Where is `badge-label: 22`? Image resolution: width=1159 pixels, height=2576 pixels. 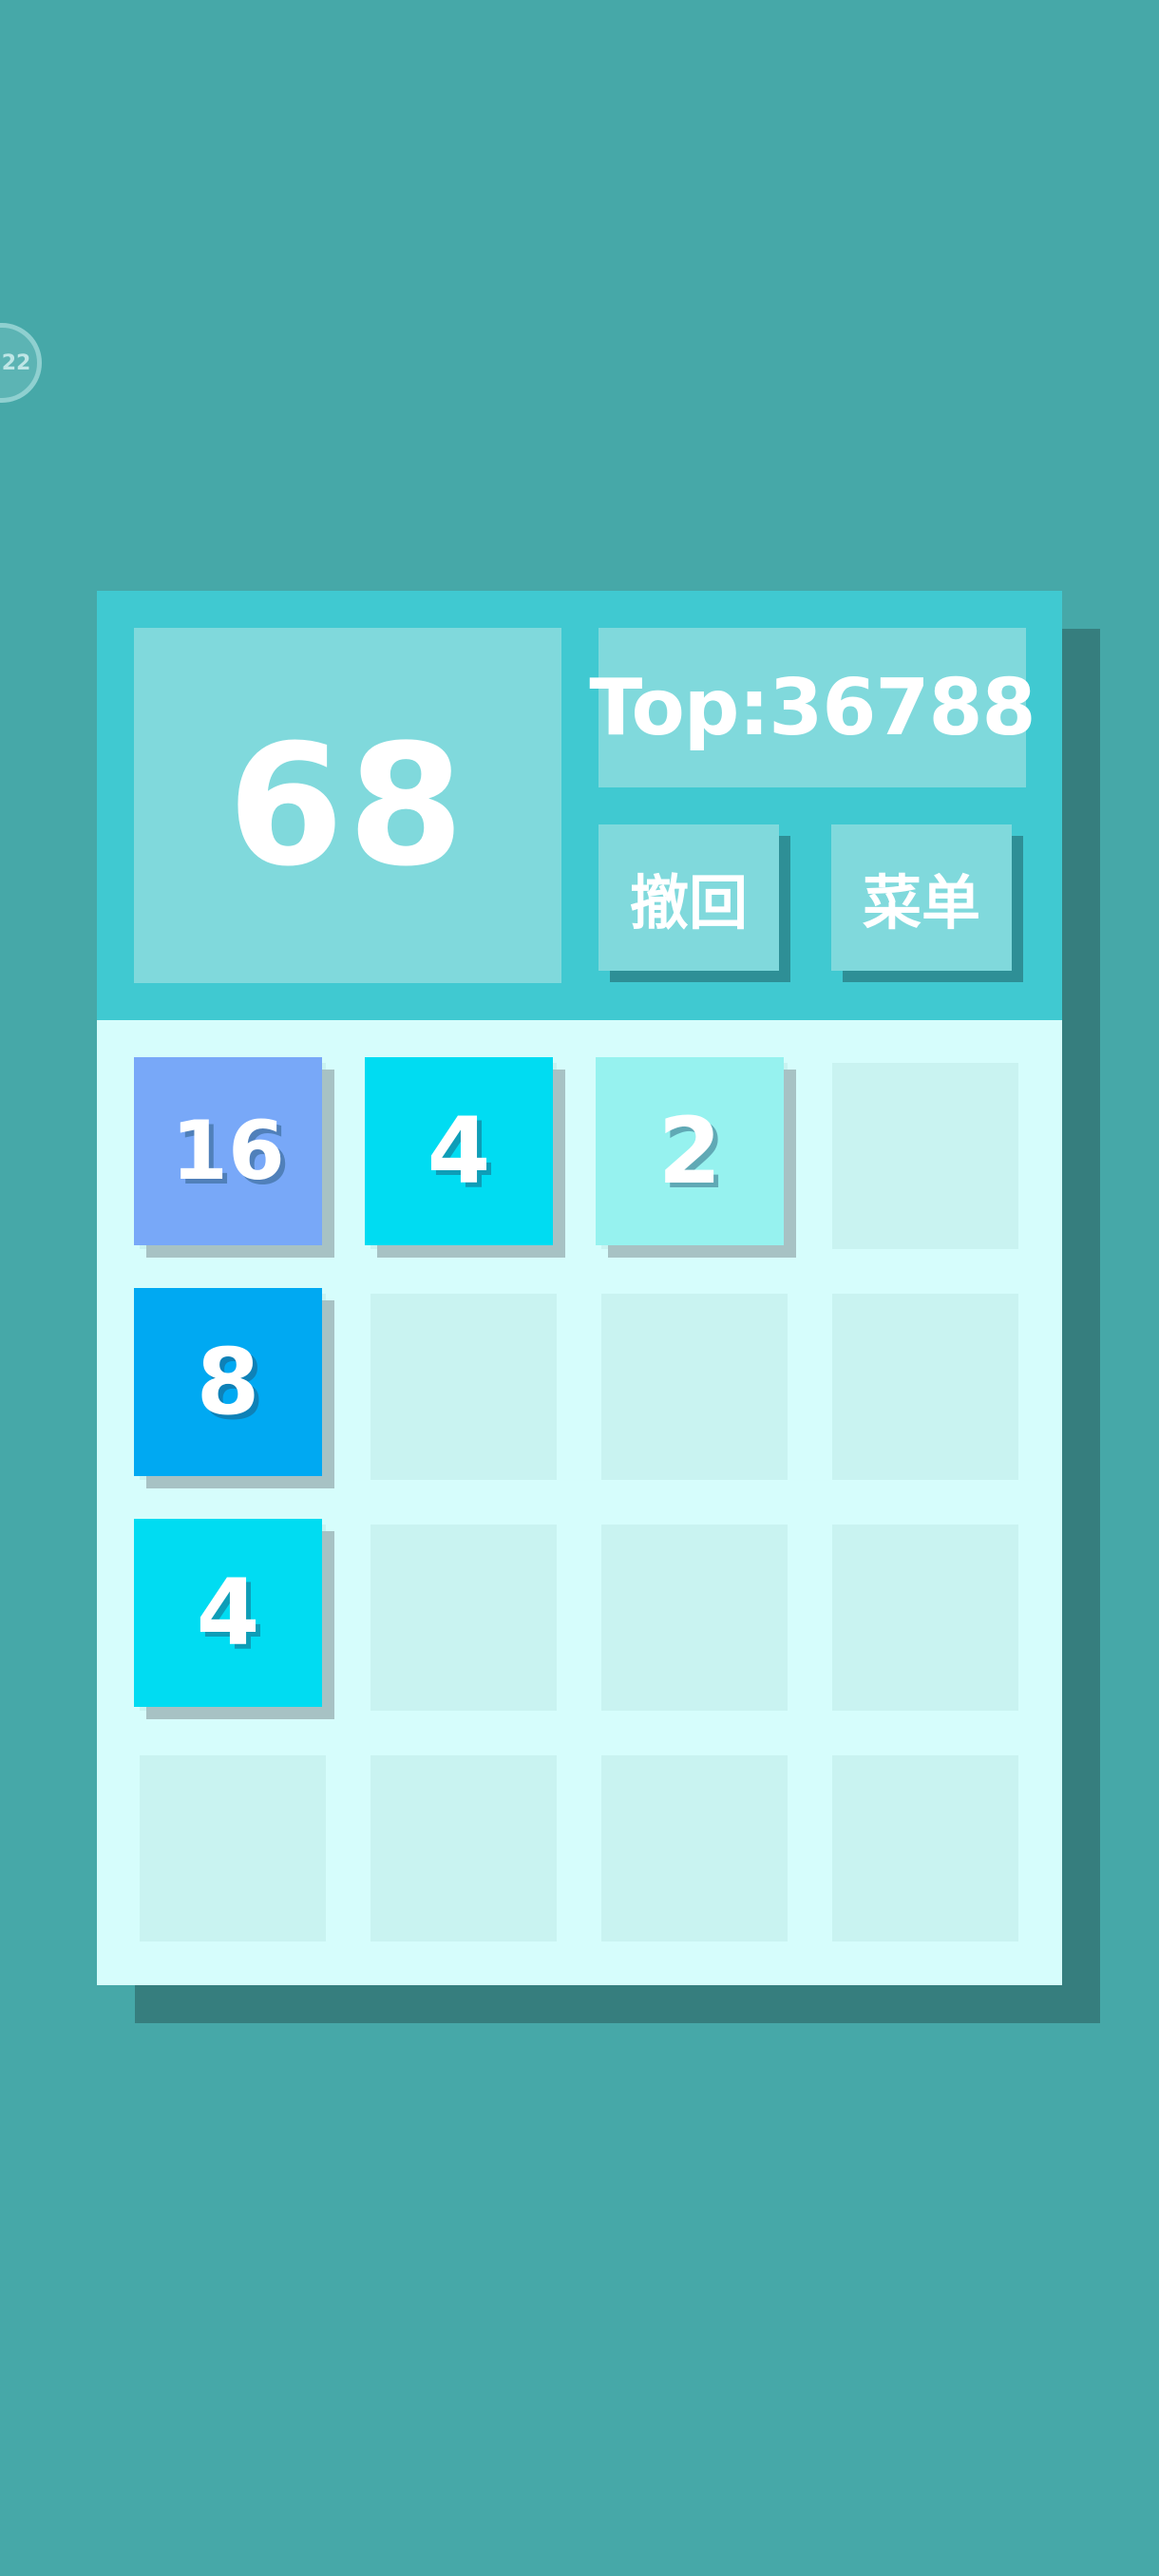
badge-label: 22 is located at coordinates (16, 362).